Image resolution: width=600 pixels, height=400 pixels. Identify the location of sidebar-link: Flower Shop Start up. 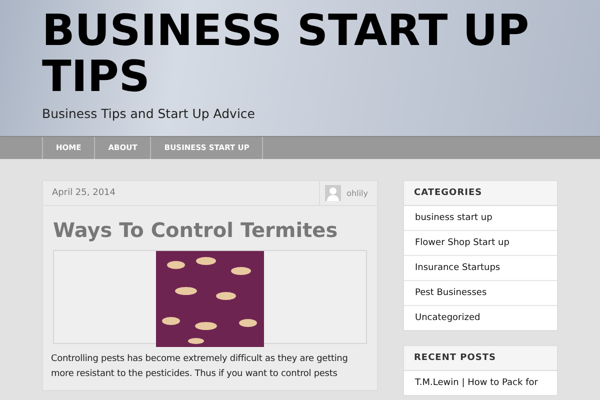
(480, 243).